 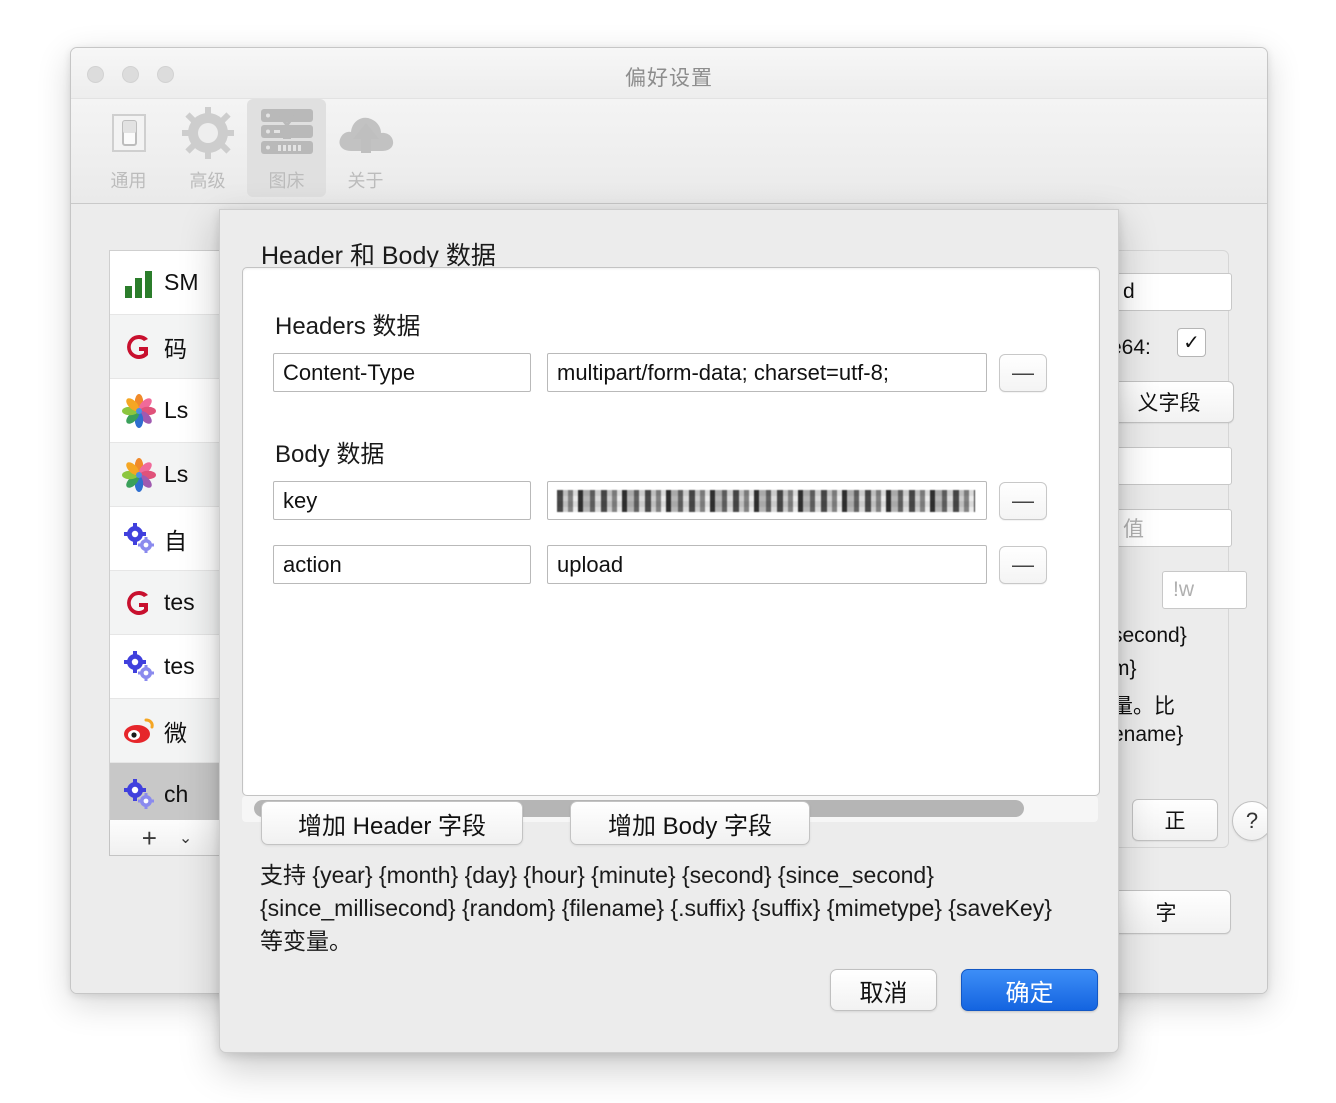 I want to click on list-item-label: 码, so click(x=175, y=348).